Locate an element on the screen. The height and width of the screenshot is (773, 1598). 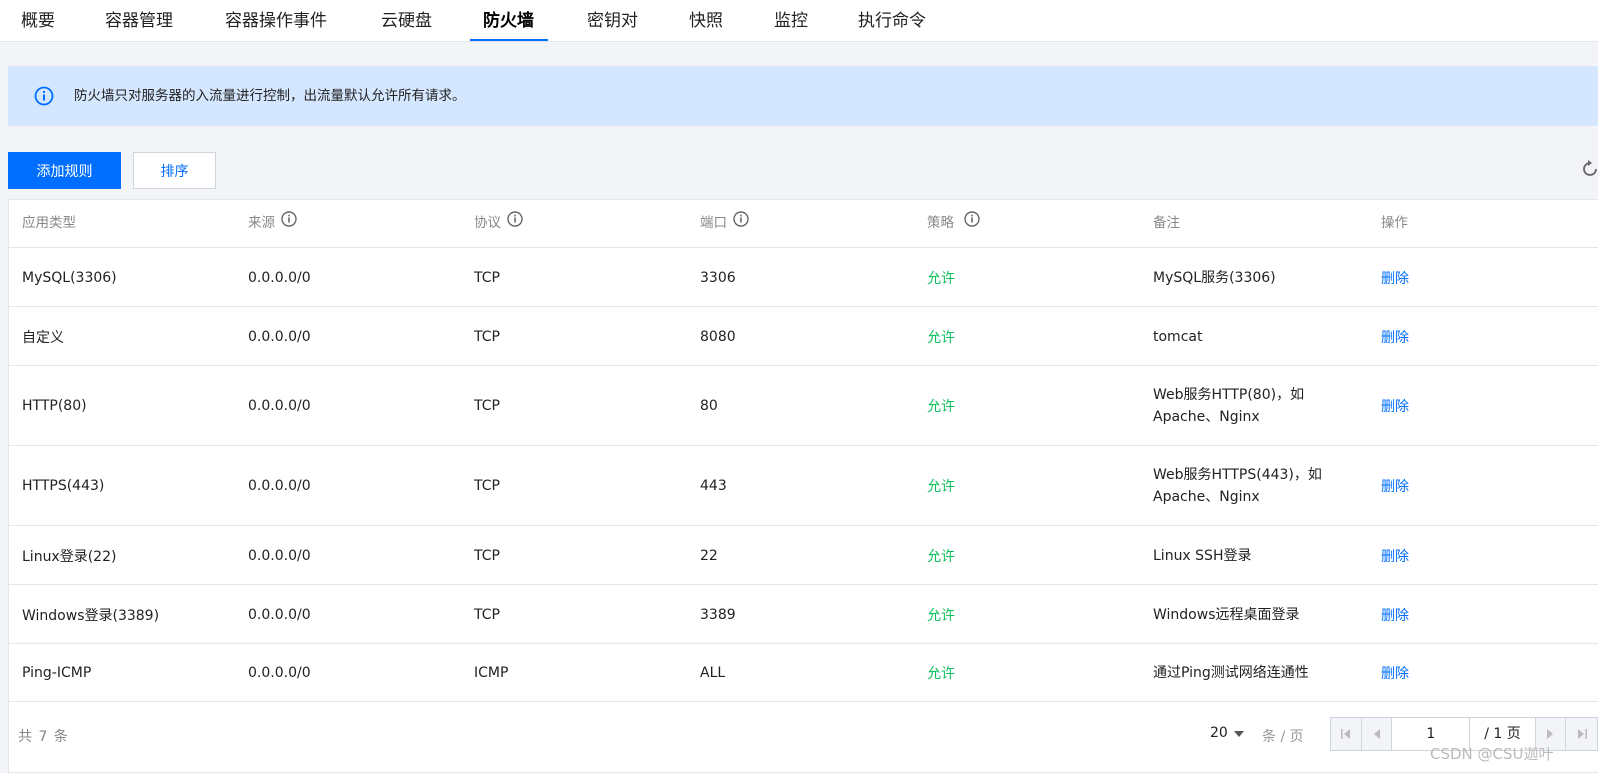
cell-type: HTTPS(443) is located at coordinates (63, 486).